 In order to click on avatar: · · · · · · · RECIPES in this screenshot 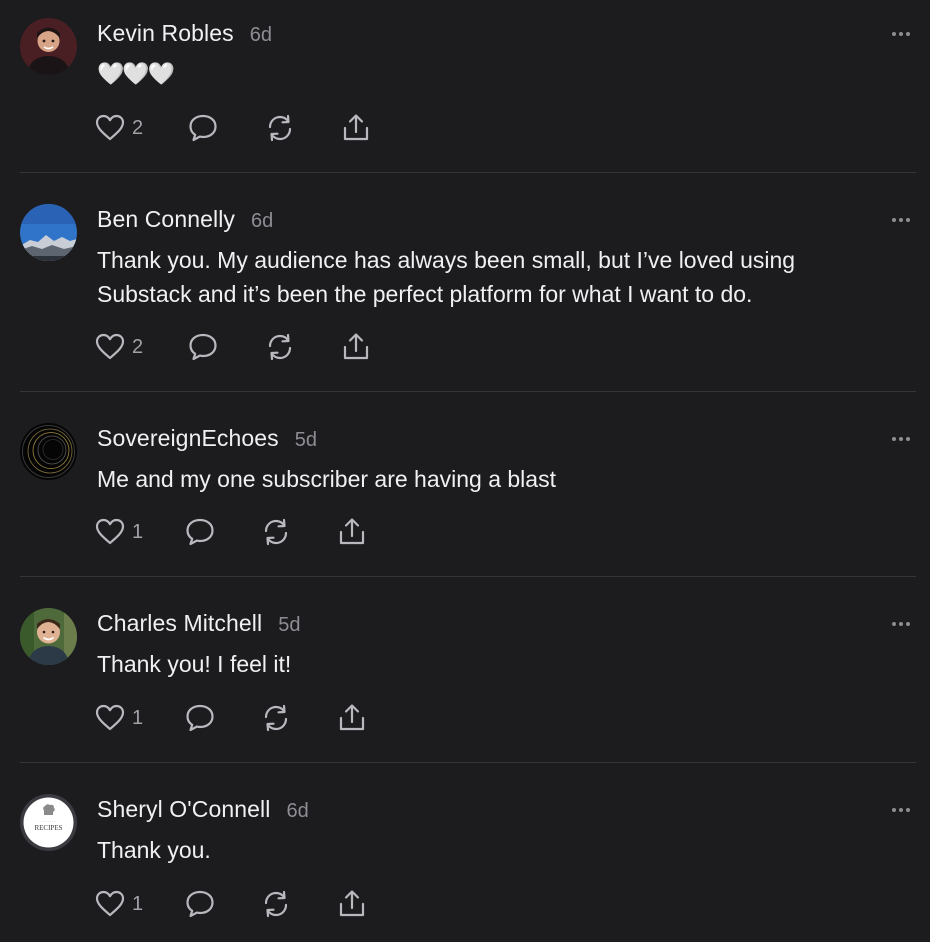, I will do `click(48, 822)`.